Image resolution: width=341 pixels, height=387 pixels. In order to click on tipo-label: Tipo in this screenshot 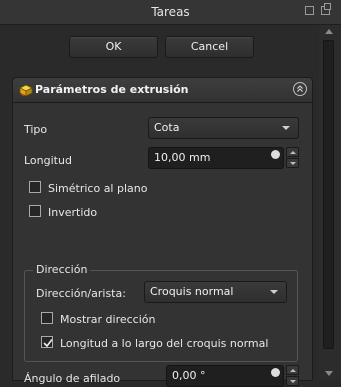, I will do `click(36, 129)`.